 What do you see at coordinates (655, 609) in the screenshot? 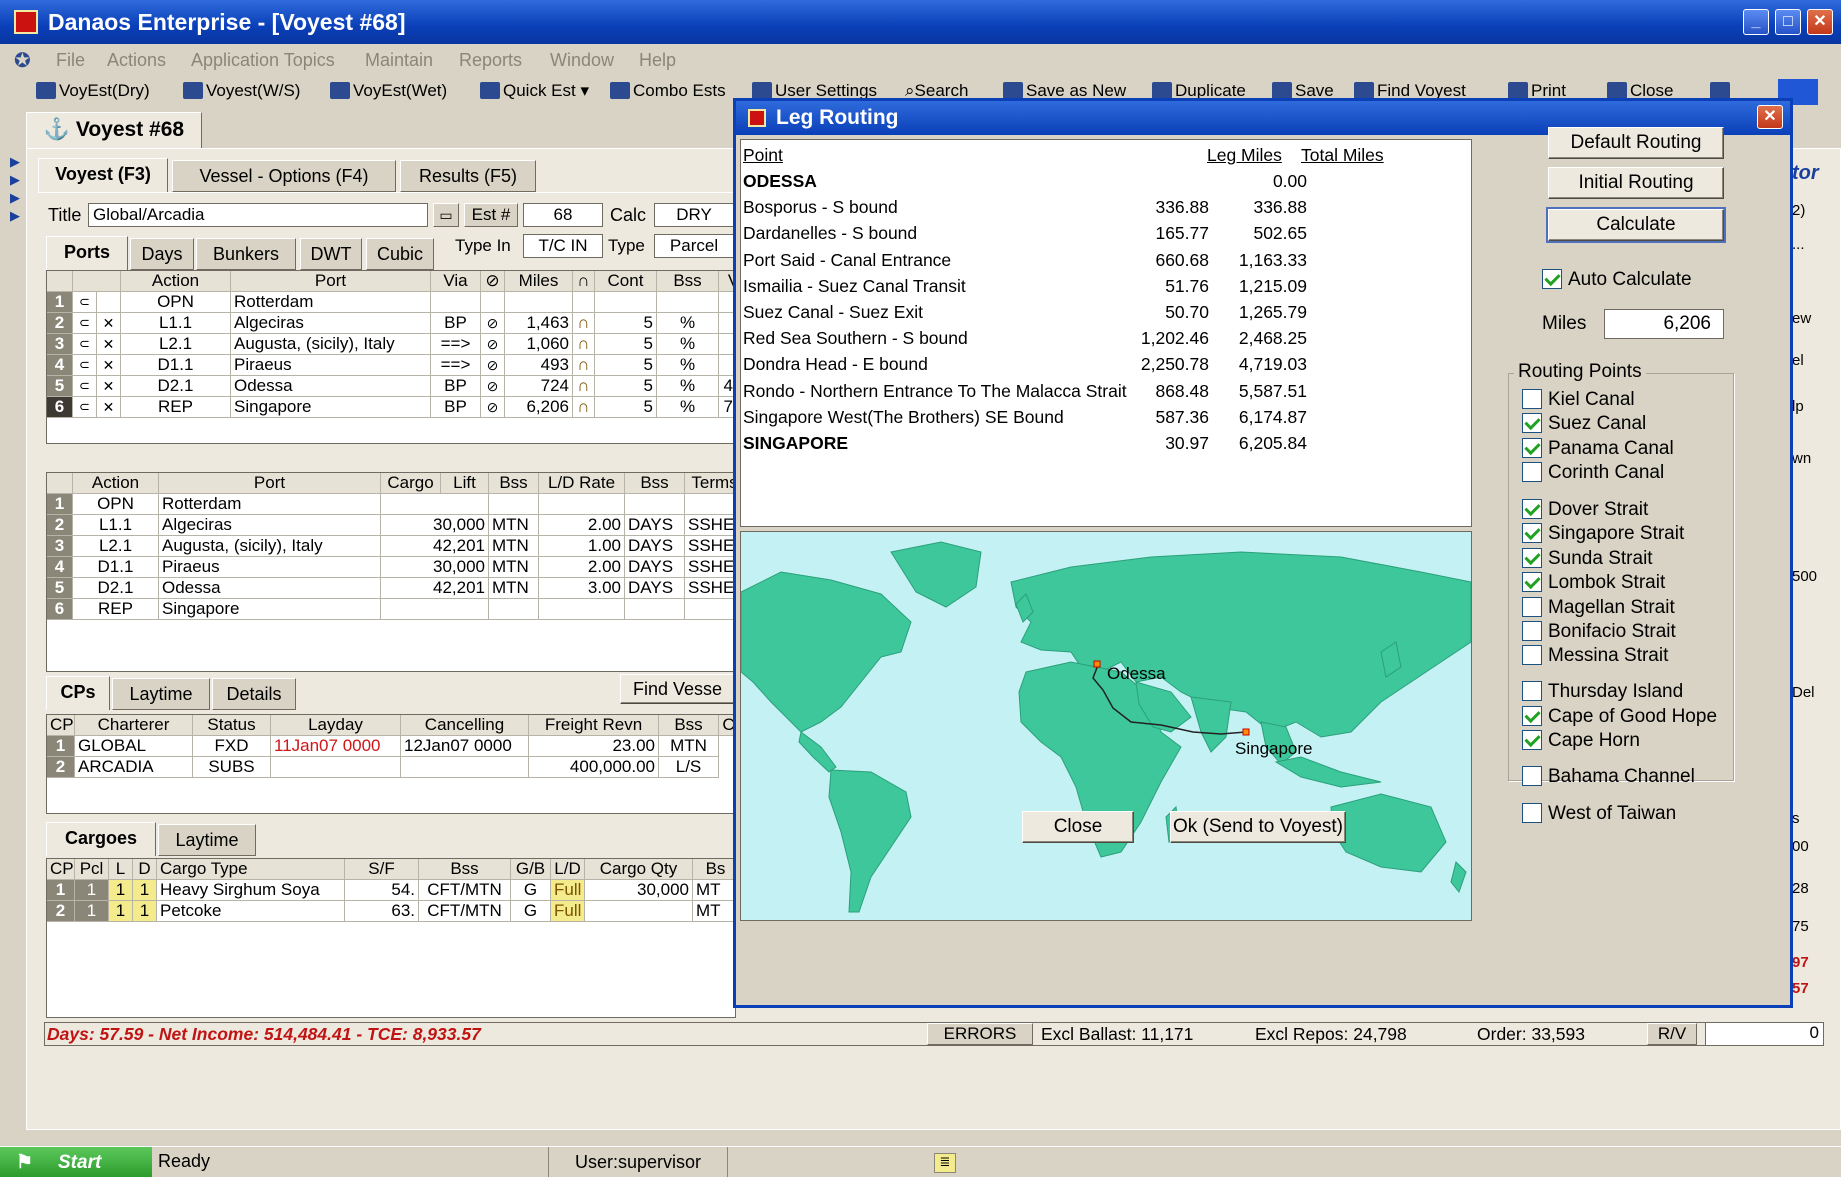
I see `bss2-cell` at bounding box center [655, 609].